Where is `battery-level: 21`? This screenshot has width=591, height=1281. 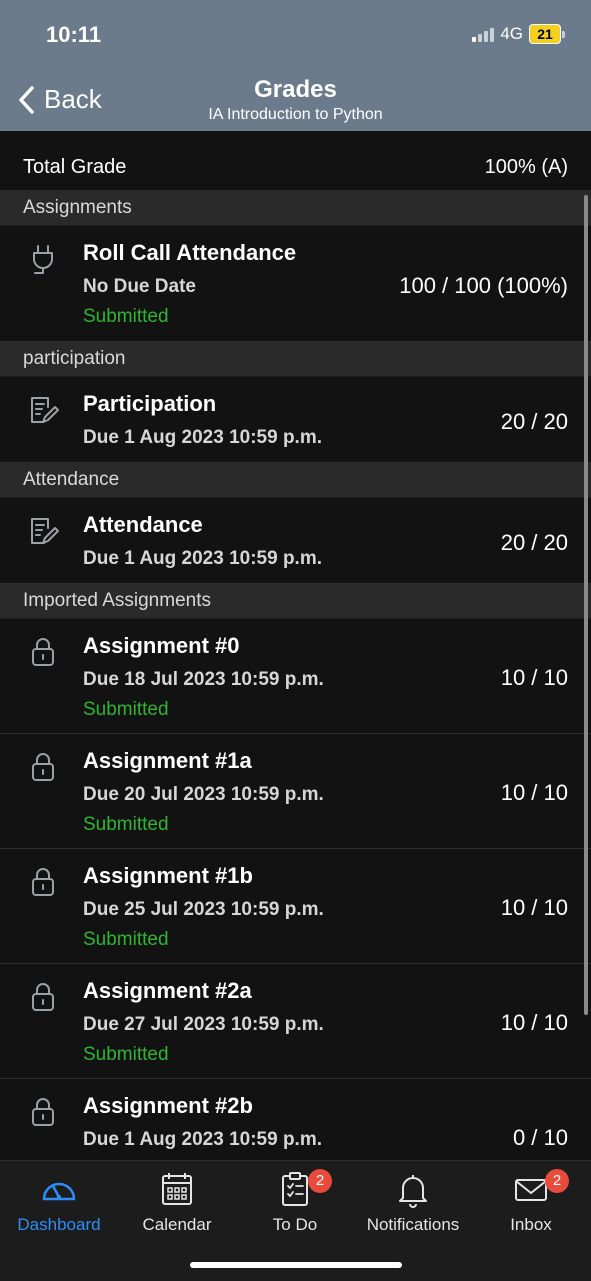
battery-level: 21 is located at coordinates (545, 34).